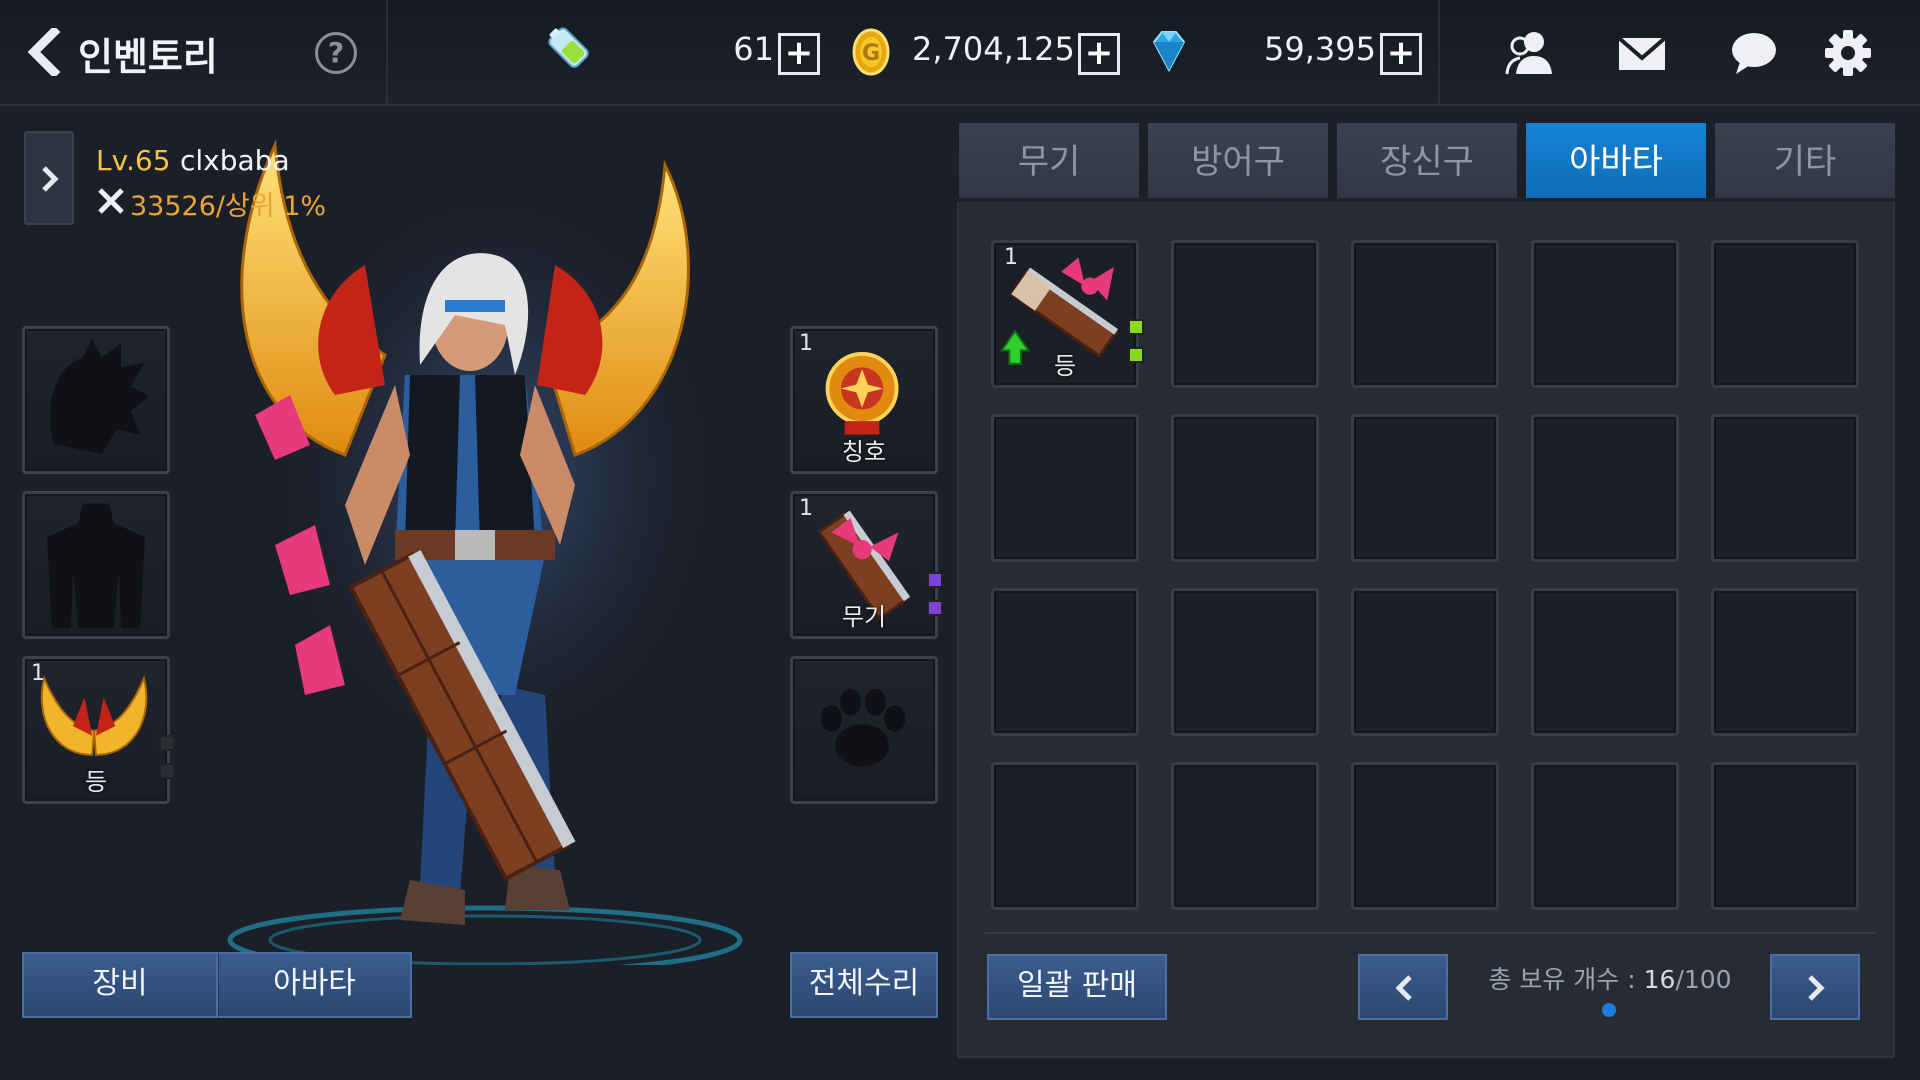 The height and width of the screenshot is (1080, 1920). I want to click on back-avatar-slot: 1 등, so click(98, 730).